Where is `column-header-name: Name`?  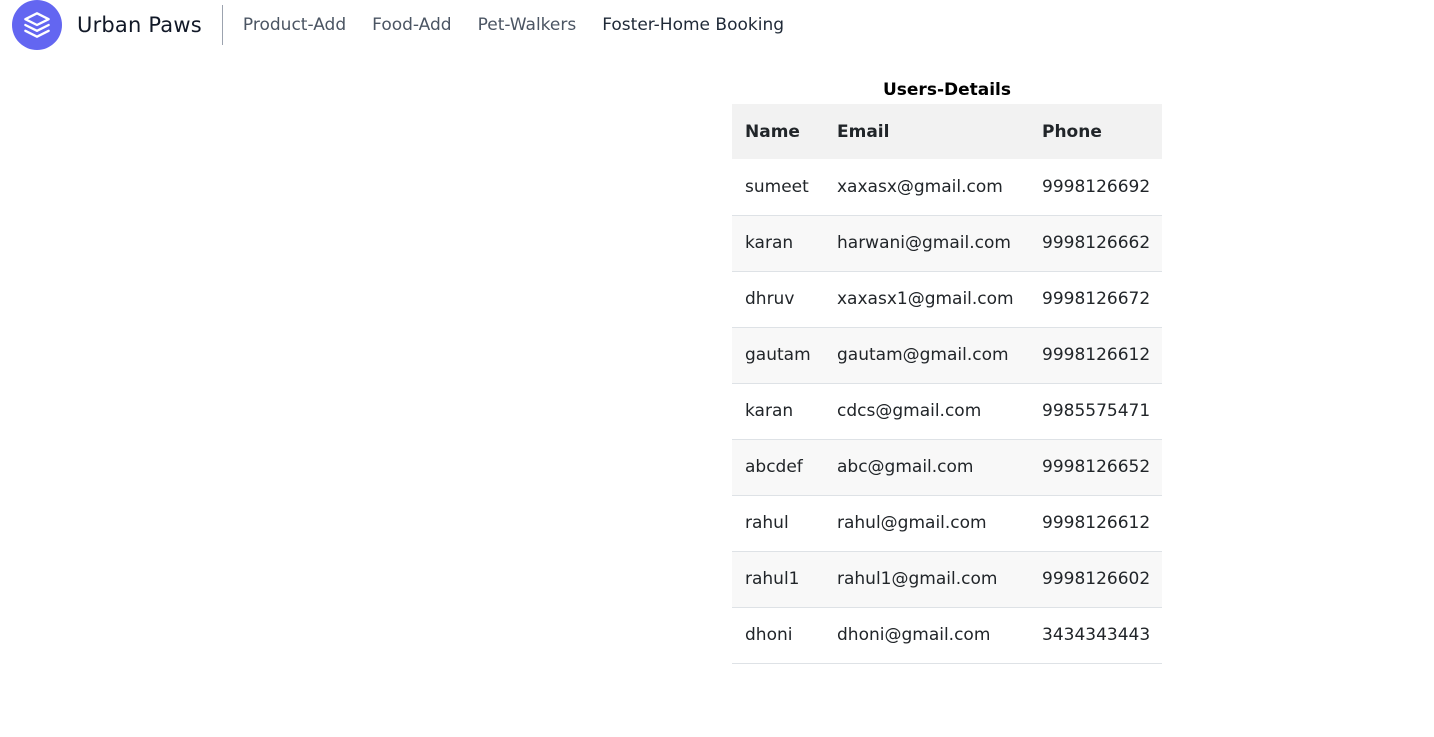
column-header-name: Name is located at coordinates (772, 131).